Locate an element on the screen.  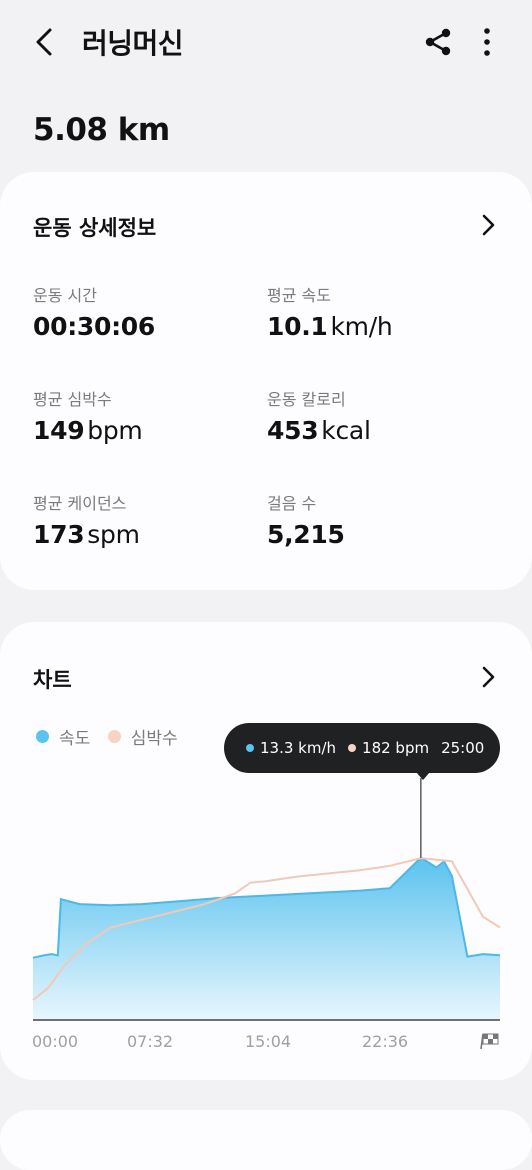
x-tick-label: 22:36 is located at coordinates (385, 1041).